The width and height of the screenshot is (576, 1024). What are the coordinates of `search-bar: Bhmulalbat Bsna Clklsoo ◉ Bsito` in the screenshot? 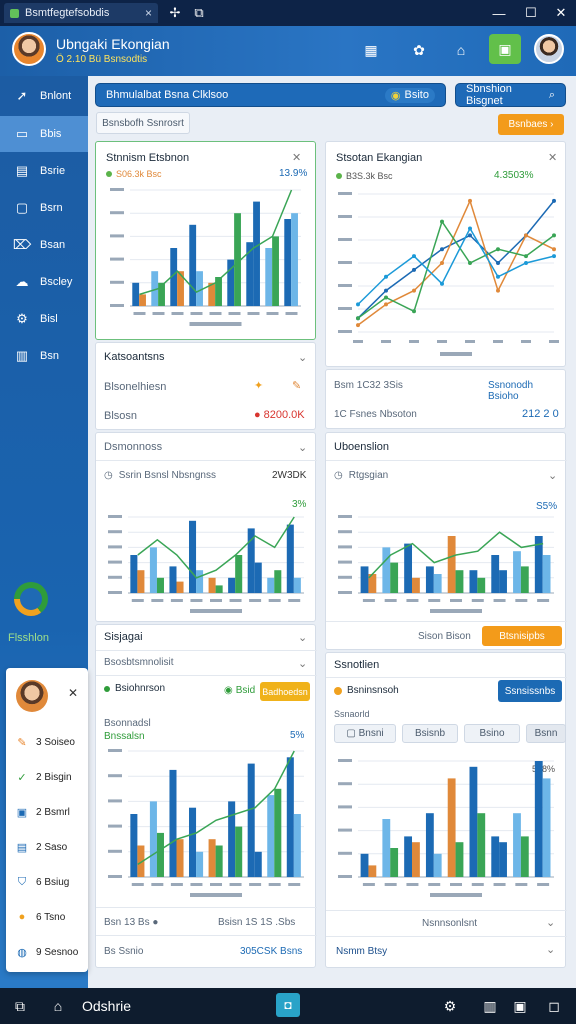 It's located at (270, 95).